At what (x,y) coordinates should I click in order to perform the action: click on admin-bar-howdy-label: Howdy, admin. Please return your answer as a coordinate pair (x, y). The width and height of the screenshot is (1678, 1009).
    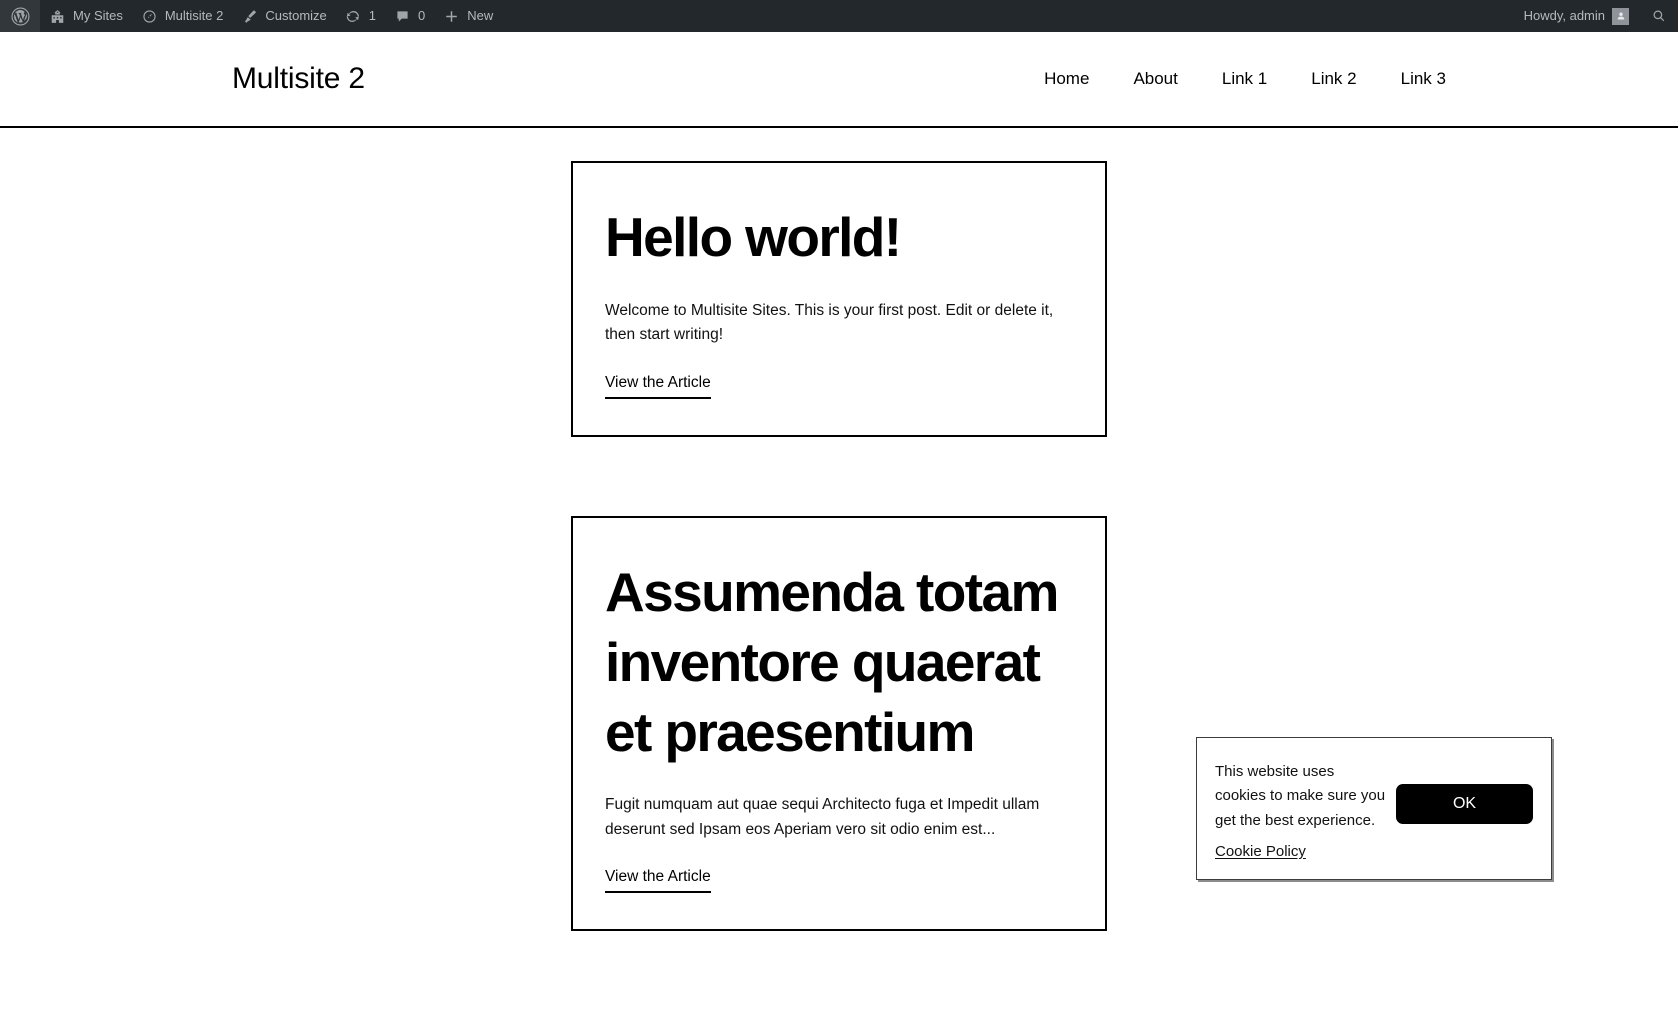
    Looking at the image, I should click on (1564, 15).